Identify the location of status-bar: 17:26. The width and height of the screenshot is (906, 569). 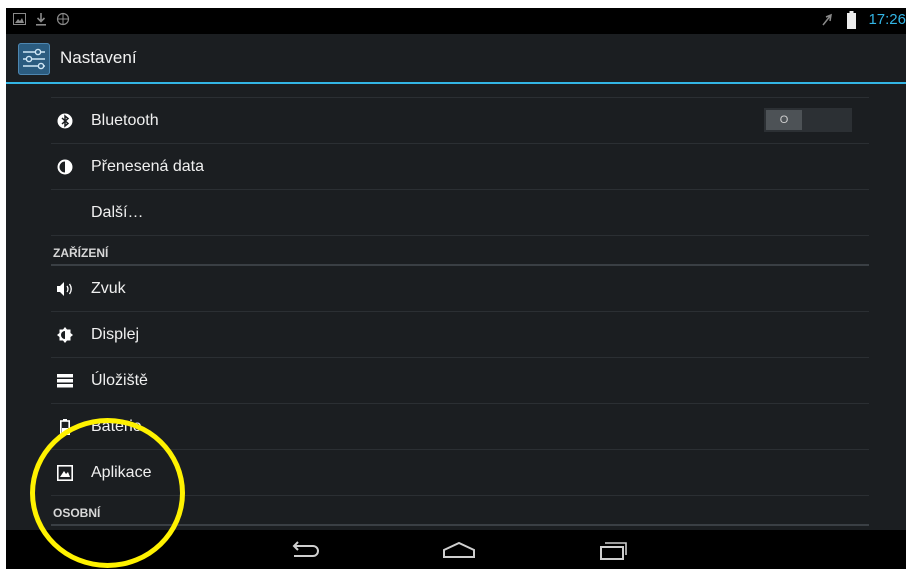
(456, 21).